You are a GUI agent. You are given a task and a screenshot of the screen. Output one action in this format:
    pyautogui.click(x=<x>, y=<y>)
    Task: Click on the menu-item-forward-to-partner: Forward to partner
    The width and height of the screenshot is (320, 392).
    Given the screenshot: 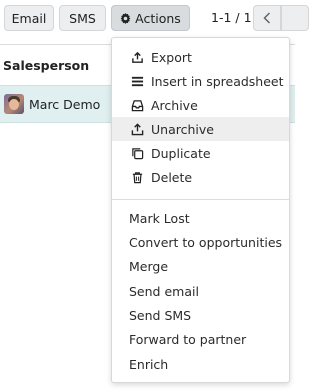 What is the action you would take?
    pyautogui.click(x=200, y=339)
    